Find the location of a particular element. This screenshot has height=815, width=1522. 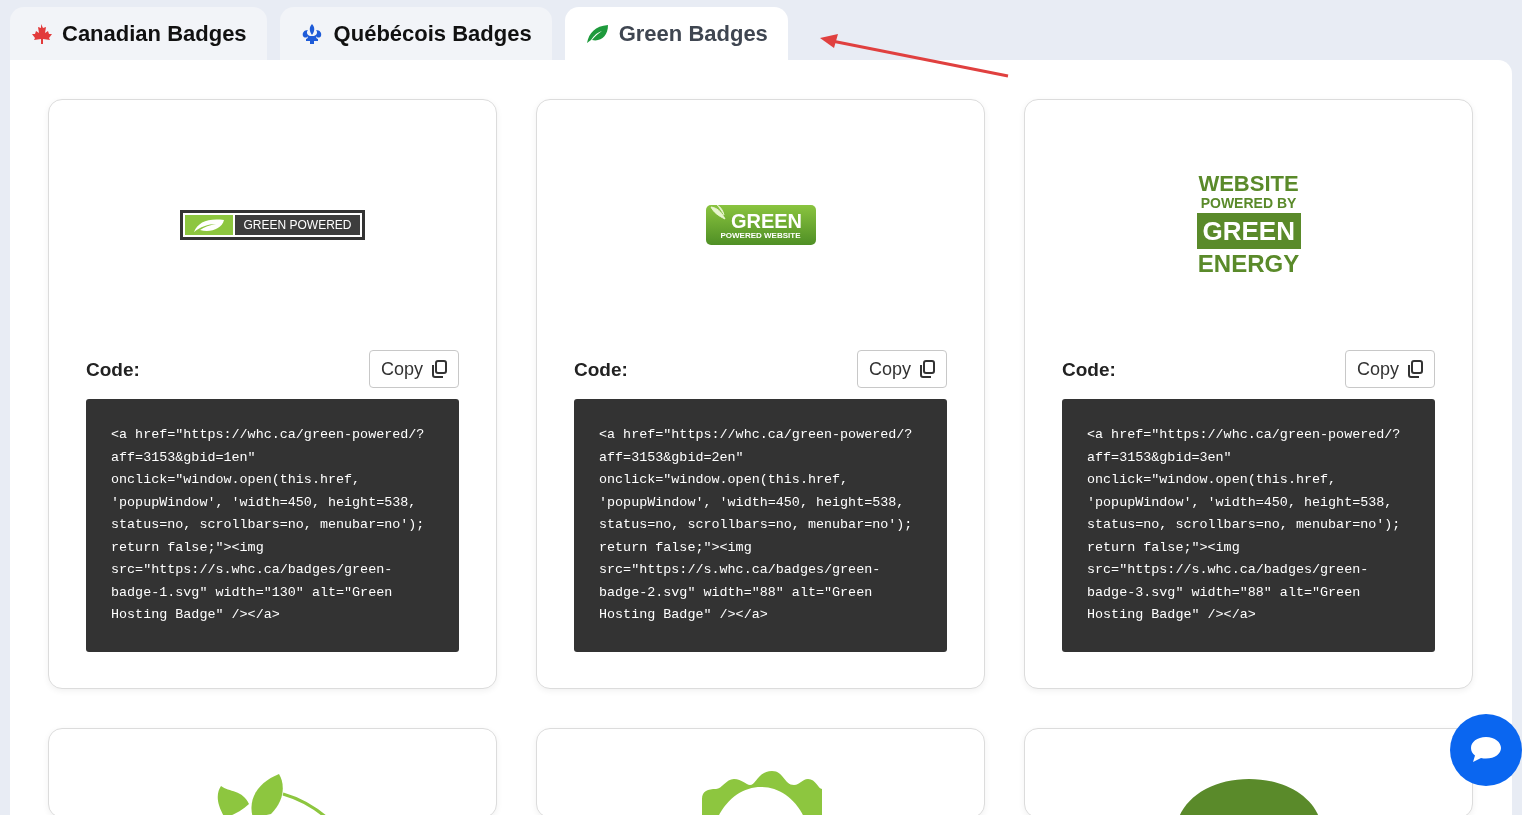

code-block: <a href="https://whc.ca/green-powered/? aff=3153&gbid=3en" onclick="window.open(this.href, 'popupWindow', 'width=450, height=538, status=no, scrollbars=no, menubar=no'); return false;"><img src="https://s.whc.ca/badges/green- badge-3.svg" width="88" alt="Green Hosting Badge" /></a> is located at coordinates (1248, 525).